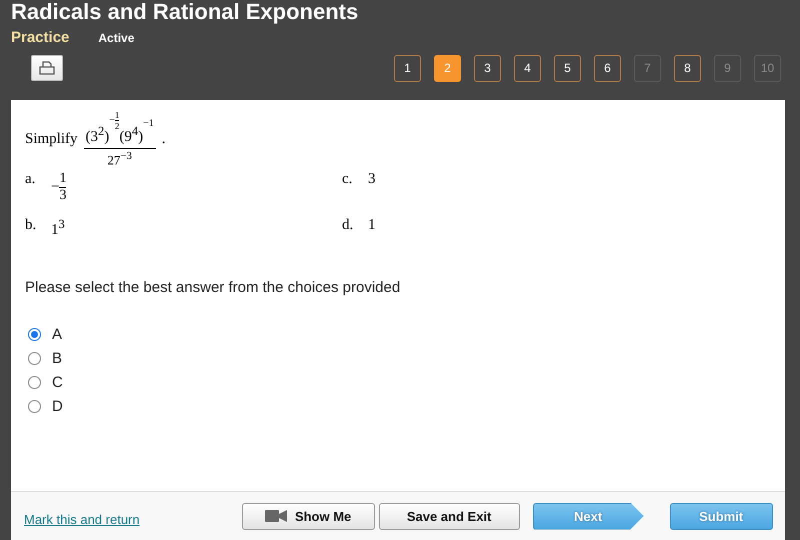 This screenshot has width=800, height=540. Describe the element at coordinates (30, 179) in the screenshot. I see `choice-letter: a.` at that location.